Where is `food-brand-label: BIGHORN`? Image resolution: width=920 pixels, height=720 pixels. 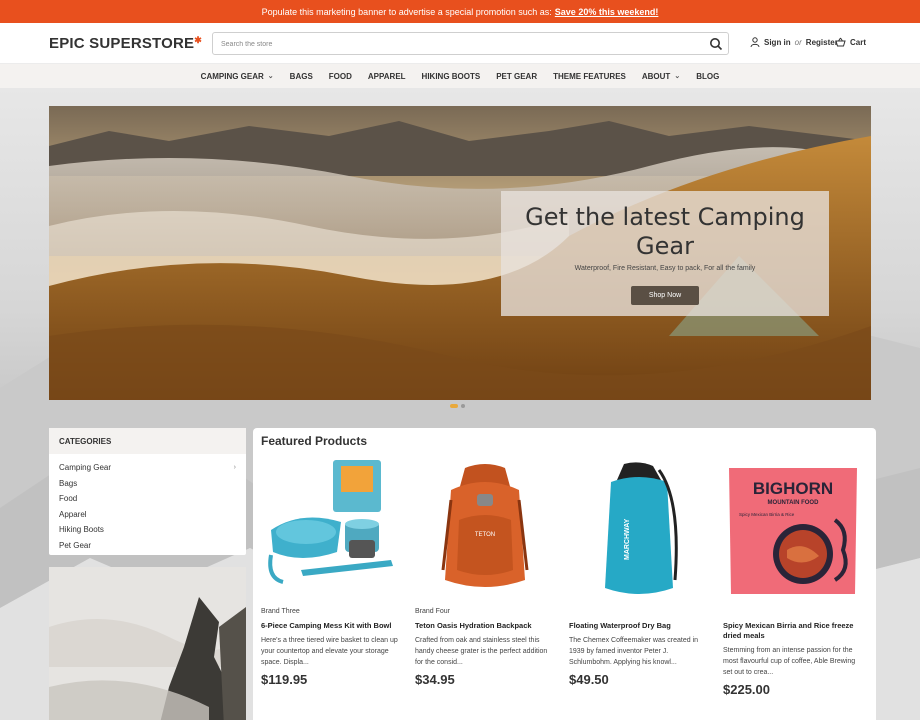 food-brand-label: BIGHORN is located at coordinates (793, 488).